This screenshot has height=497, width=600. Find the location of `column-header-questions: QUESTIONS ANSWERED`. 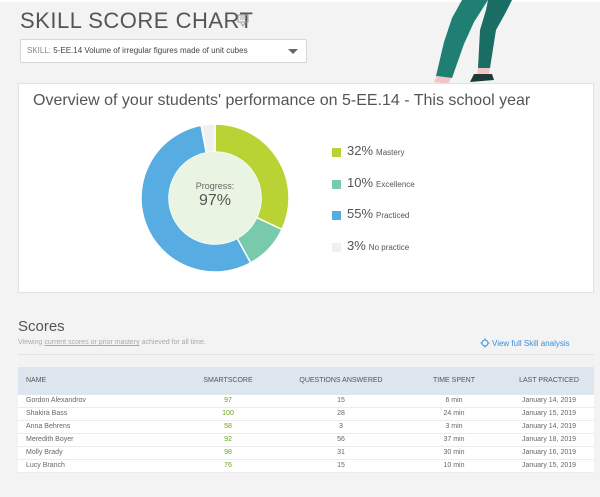

column-header-questions: QUESTIONS ANSWERED is located at coordinates (341, 381).